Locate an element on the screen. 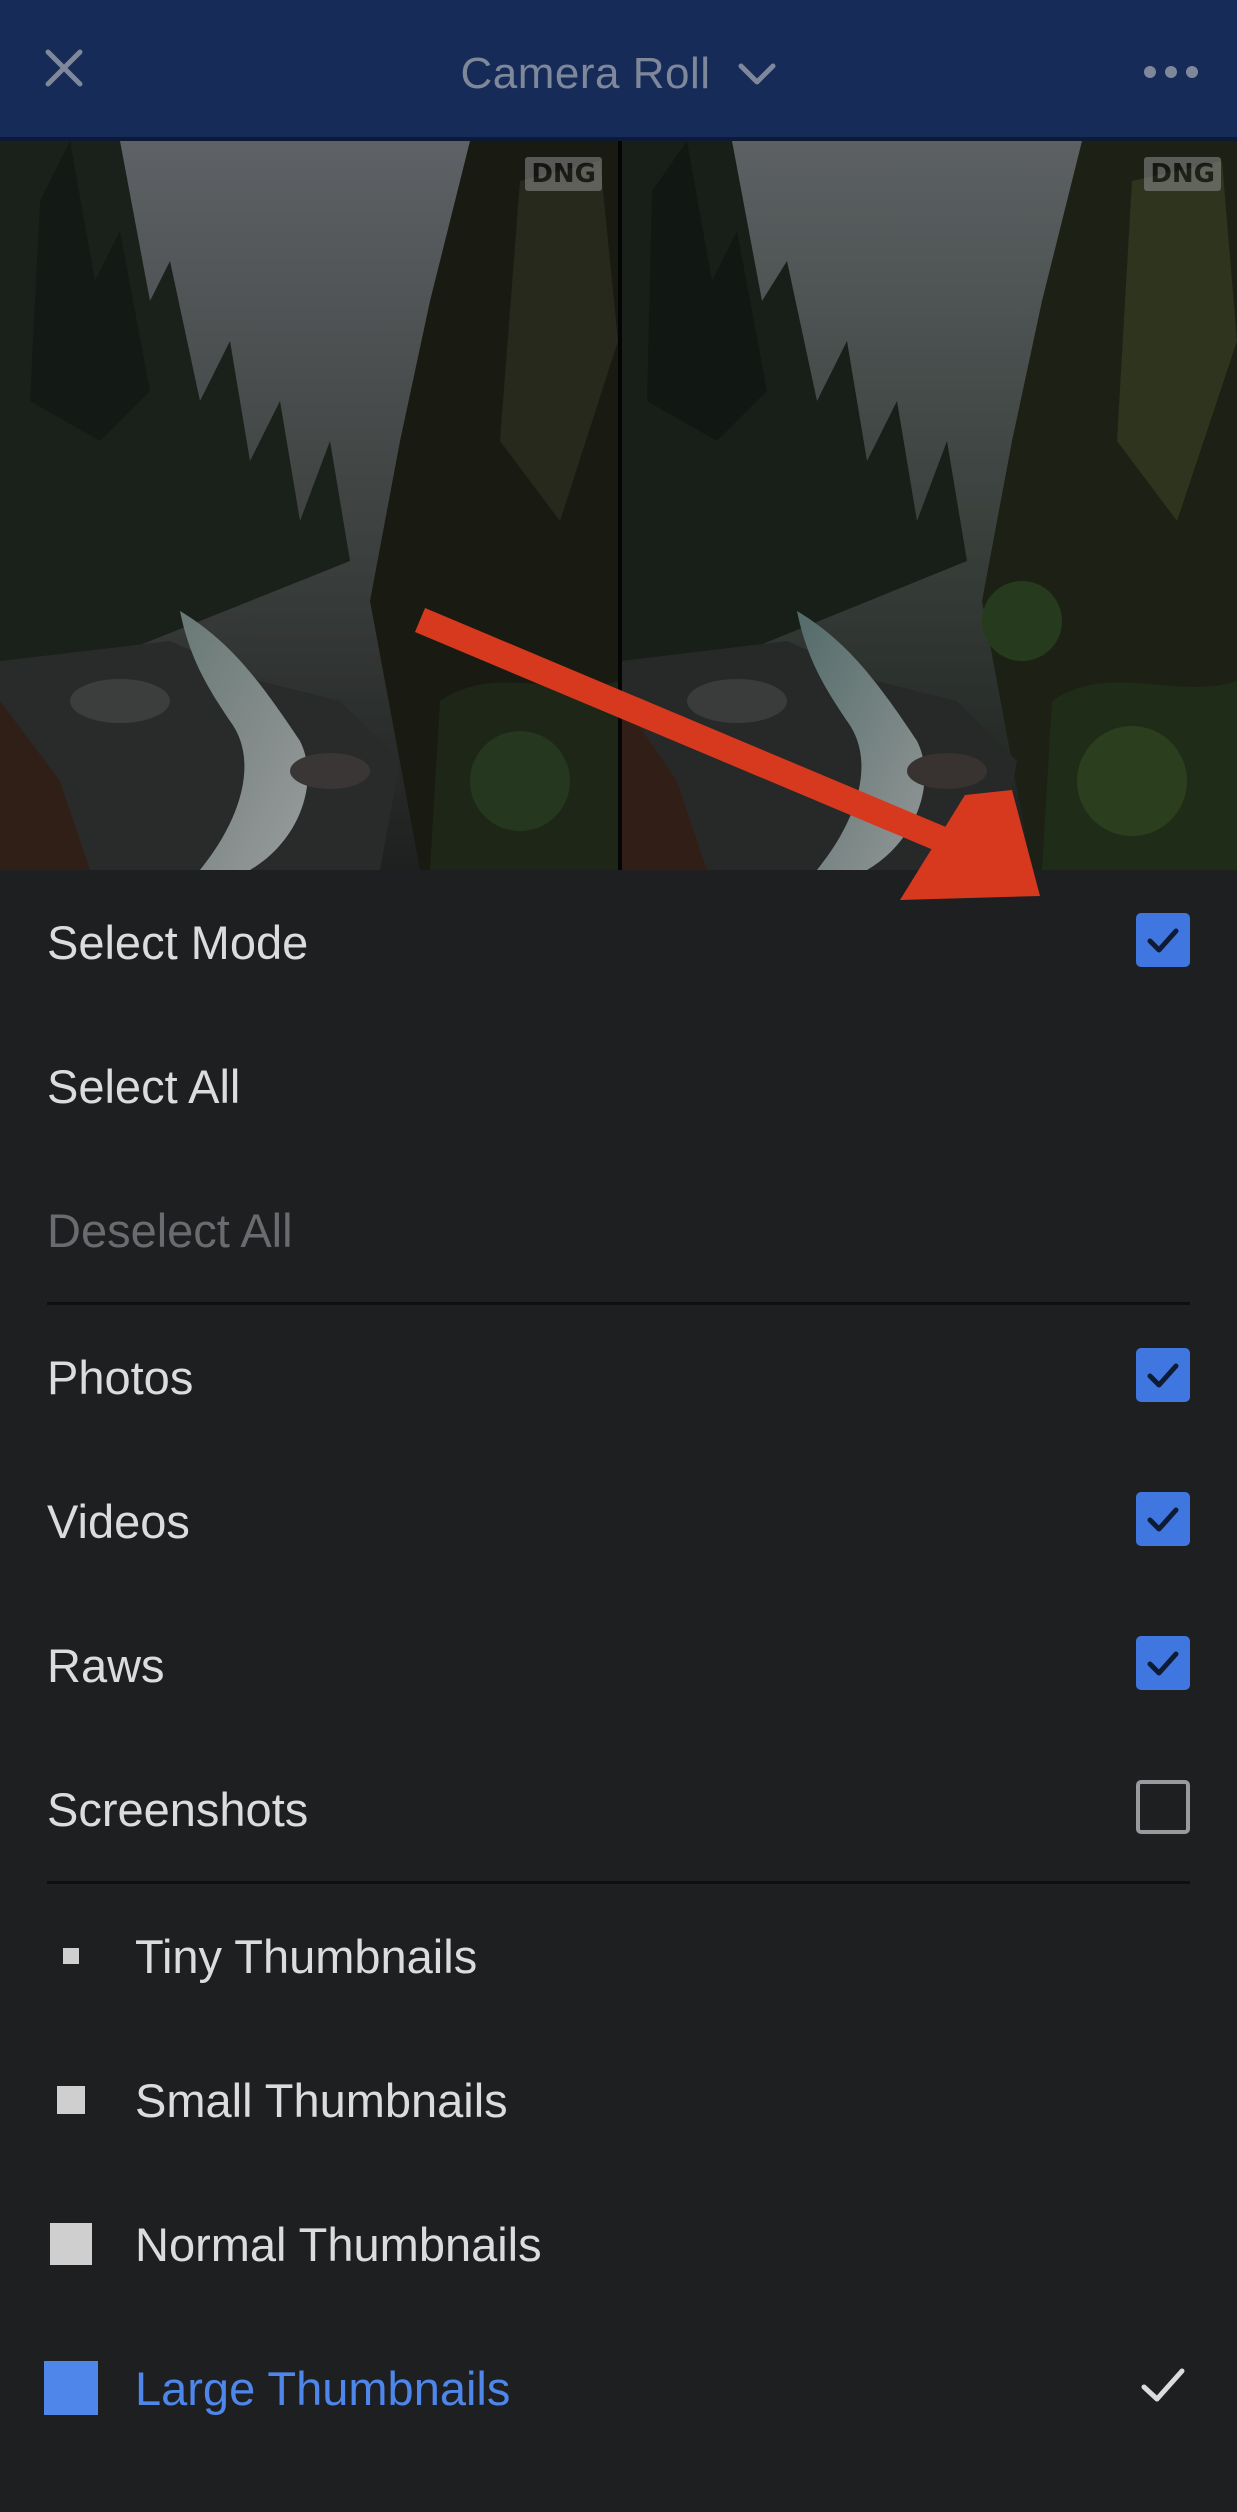 Image resolution: width=1237 pixels, height=2512 pixels. videos-checkbox is located at coordinates (1163, 1519).